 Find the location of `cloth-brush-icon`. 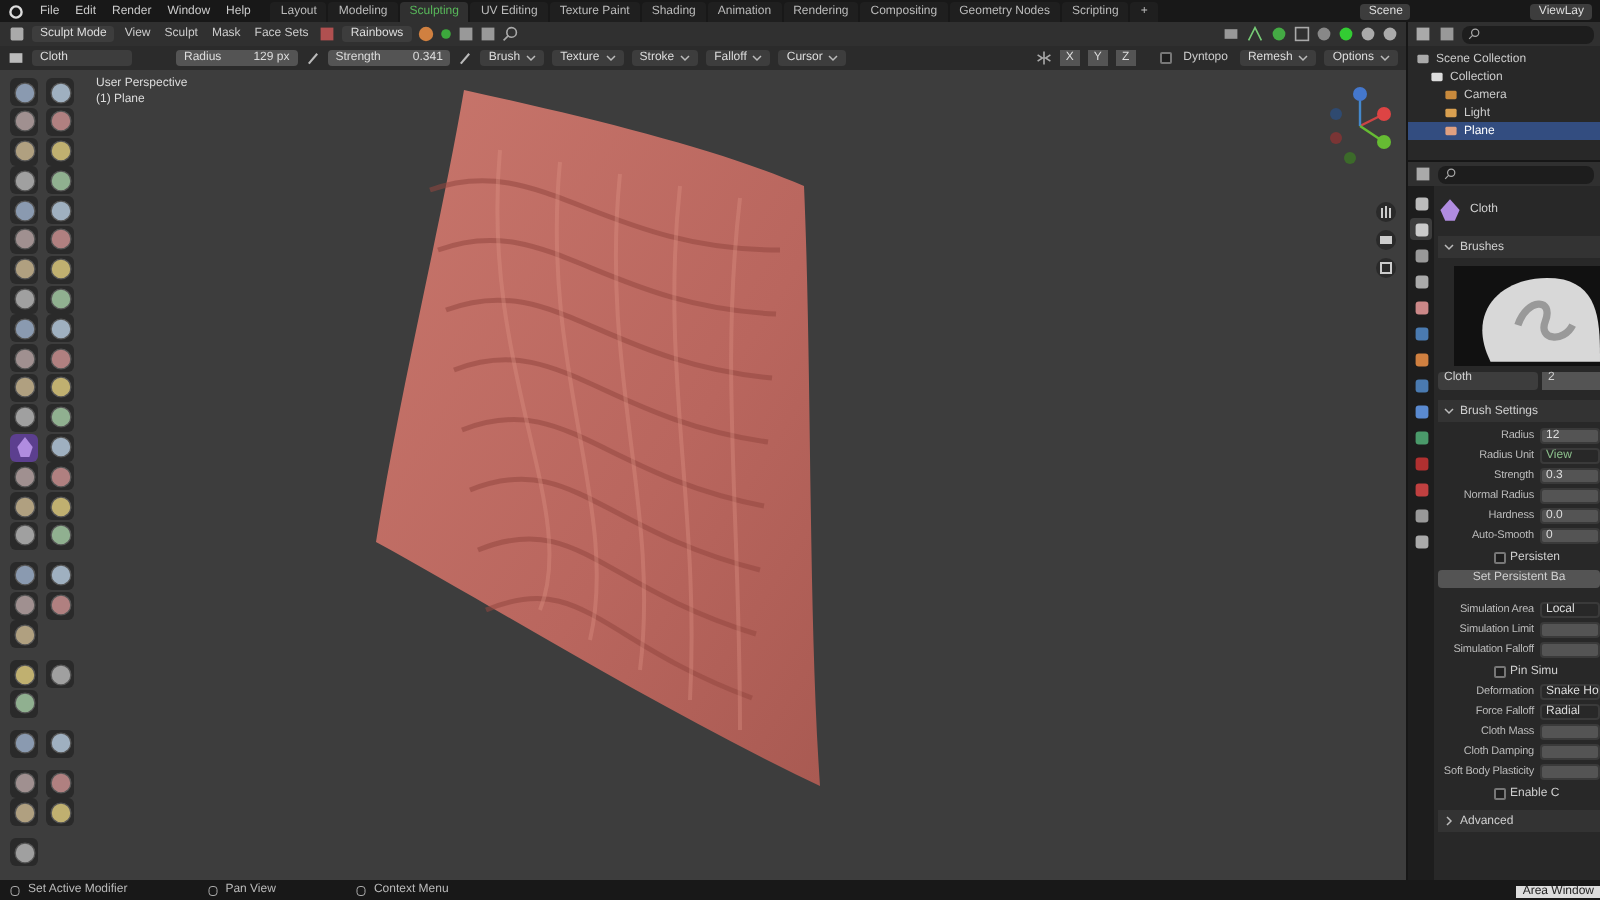

cloth-brush-icon is located at coordinates (1450, 210).